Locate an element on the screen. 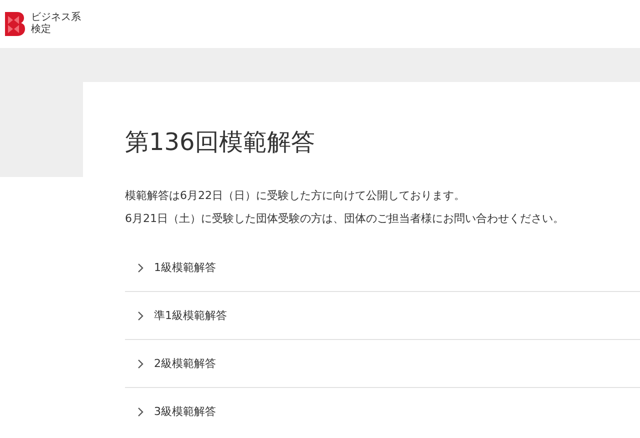  notice-text: 模範解答は6月22日（日）に受験した方に向けて公開しております。 is located at coordinates (295, 196).